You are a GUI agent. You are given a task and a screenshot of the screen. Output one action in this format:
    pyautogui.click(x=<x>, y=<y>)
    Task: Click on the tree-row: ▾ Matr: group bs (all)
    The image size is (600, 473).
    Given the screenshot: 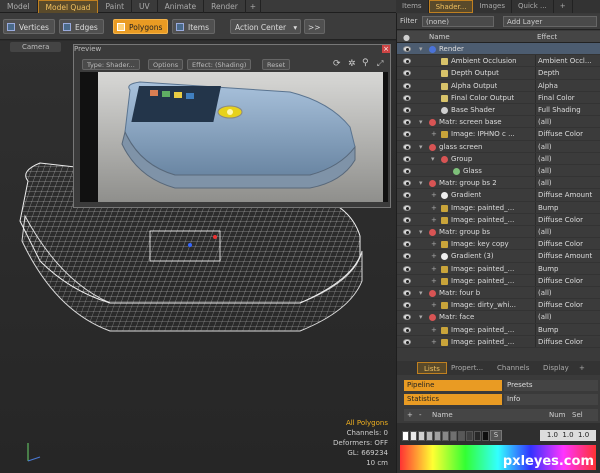 What is the action you would take?
    pyautogui.click(x=498, y=232)
    